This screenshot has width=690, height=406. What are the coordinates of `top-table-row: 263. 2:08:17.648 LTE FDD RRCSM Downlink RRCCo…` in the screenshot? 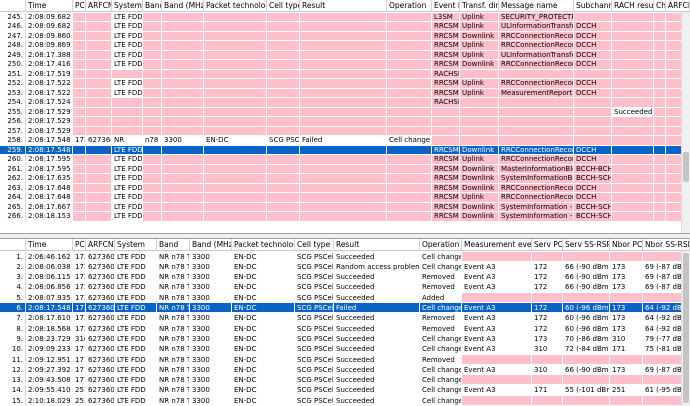 It's located at (345, 188).